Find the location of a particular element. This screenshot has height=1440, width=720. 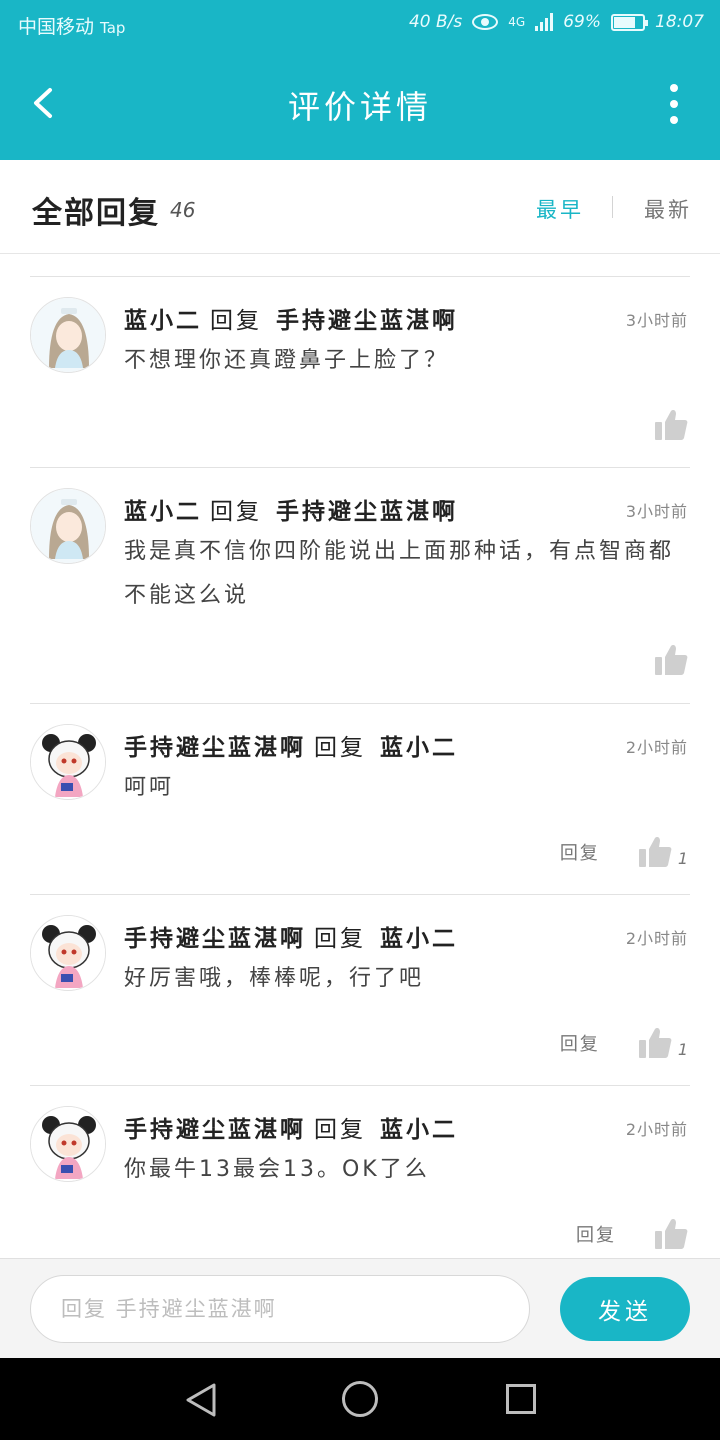

page-title: 评价详情 is located at coordinates (359, 107).